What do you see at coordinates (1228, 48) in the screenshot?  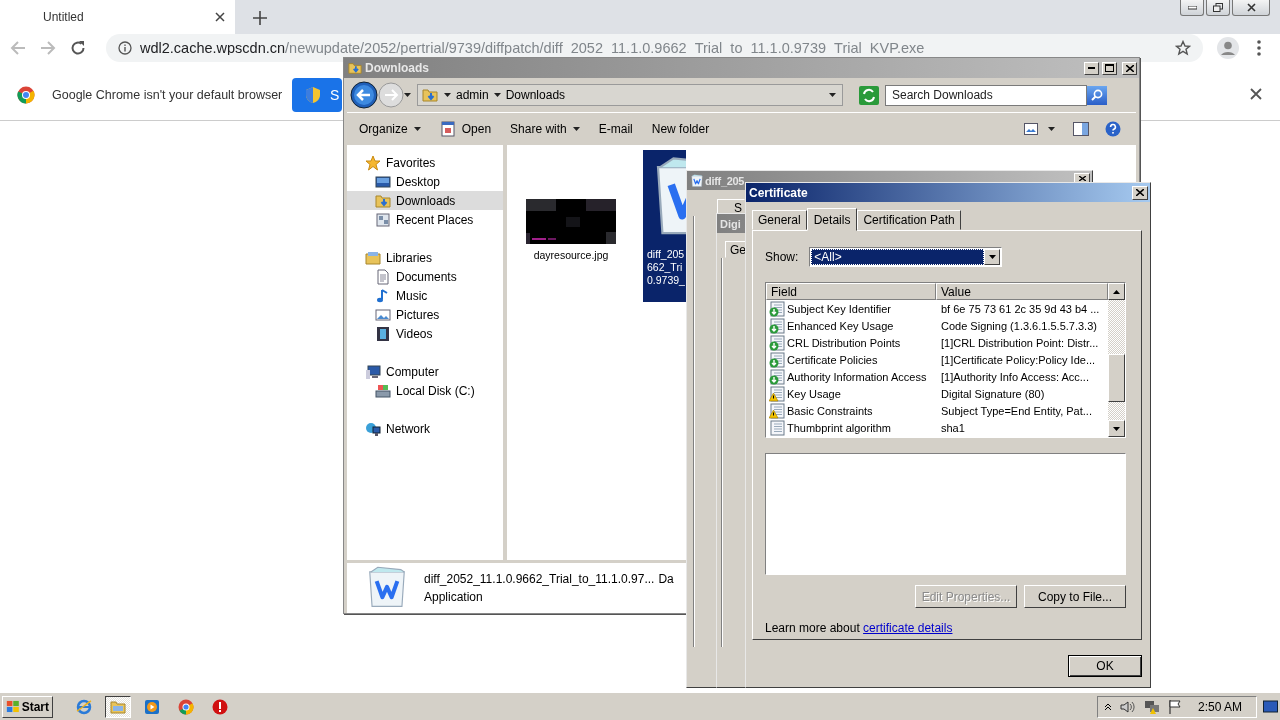 I see `profile-avatar-icon` at bounding box center [1228, 48].